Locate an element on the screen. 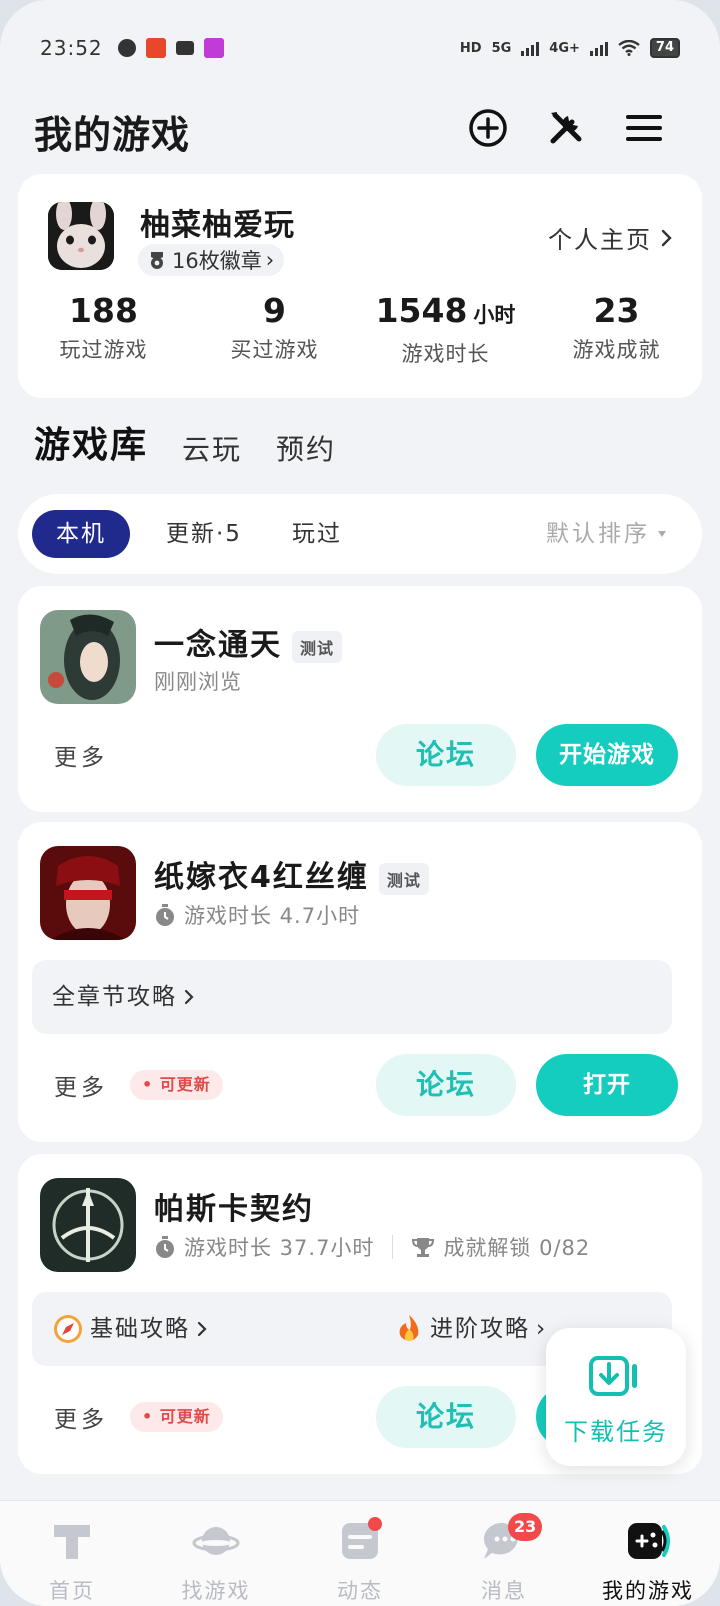  guide-label: 基础攻略 is located at coordinates (140, 1329).